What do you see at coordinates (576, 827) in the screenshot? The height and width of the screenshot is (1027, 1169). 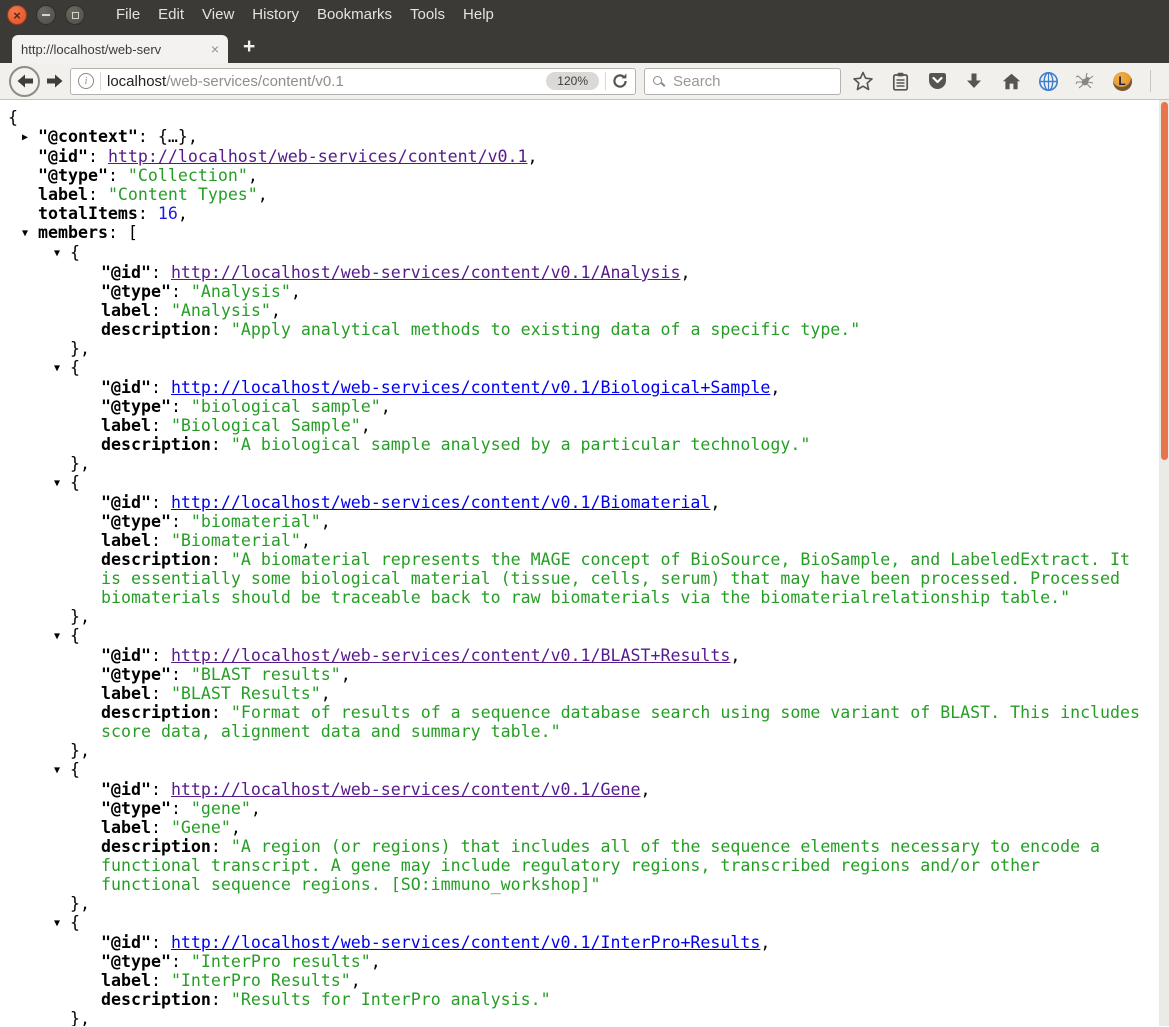 I see `json-row: label: "Gene",` at bounding box center [576, 827].